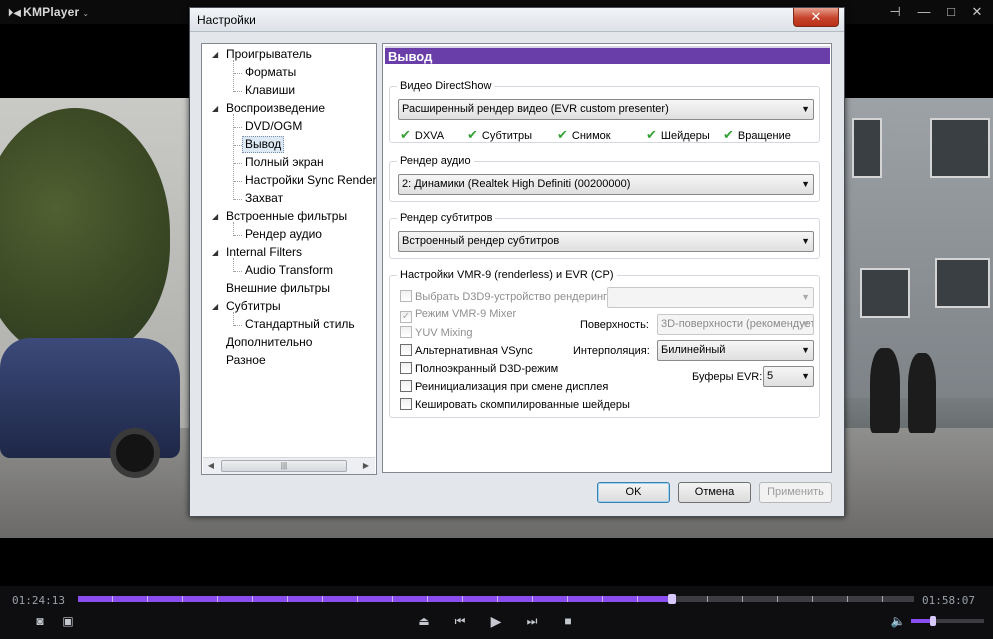 This screenshot has height=639, width=993. I want to click on tree-item: Internal Filters, so click(264, 252).